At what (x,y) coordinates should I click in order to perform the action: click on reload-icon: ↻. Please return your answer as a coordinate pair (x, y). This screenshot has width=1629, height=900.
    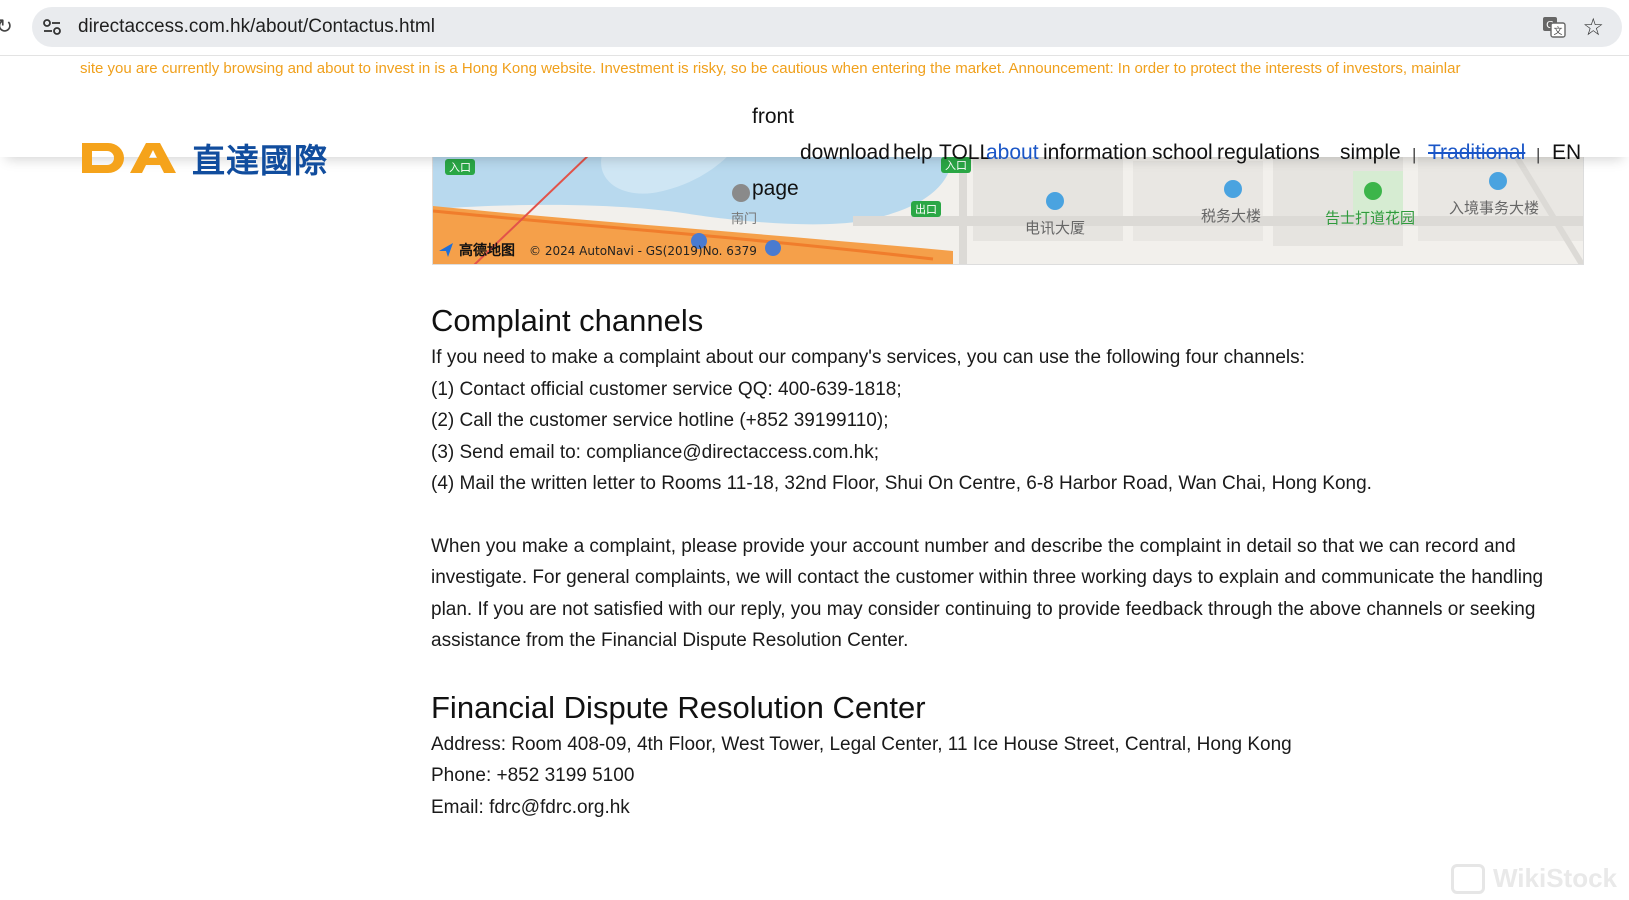
    Looking at the image, I should click on (6, 26).